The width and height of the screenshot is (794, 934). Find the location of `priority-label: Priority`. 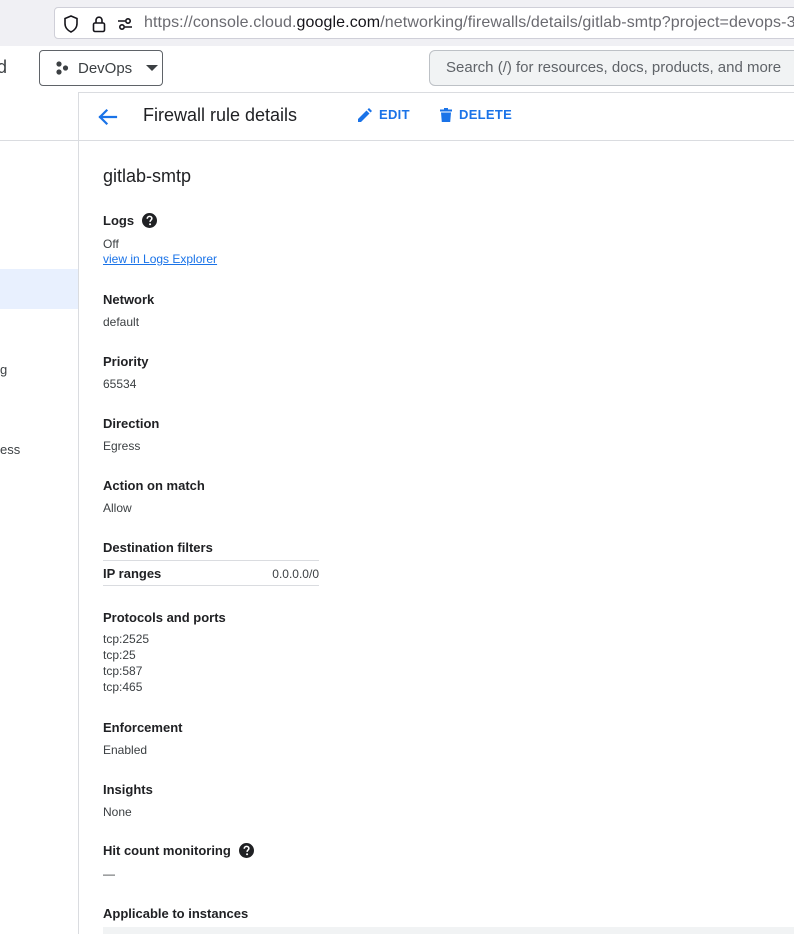

priority-label: Priority is located at coordinates (126, 361).